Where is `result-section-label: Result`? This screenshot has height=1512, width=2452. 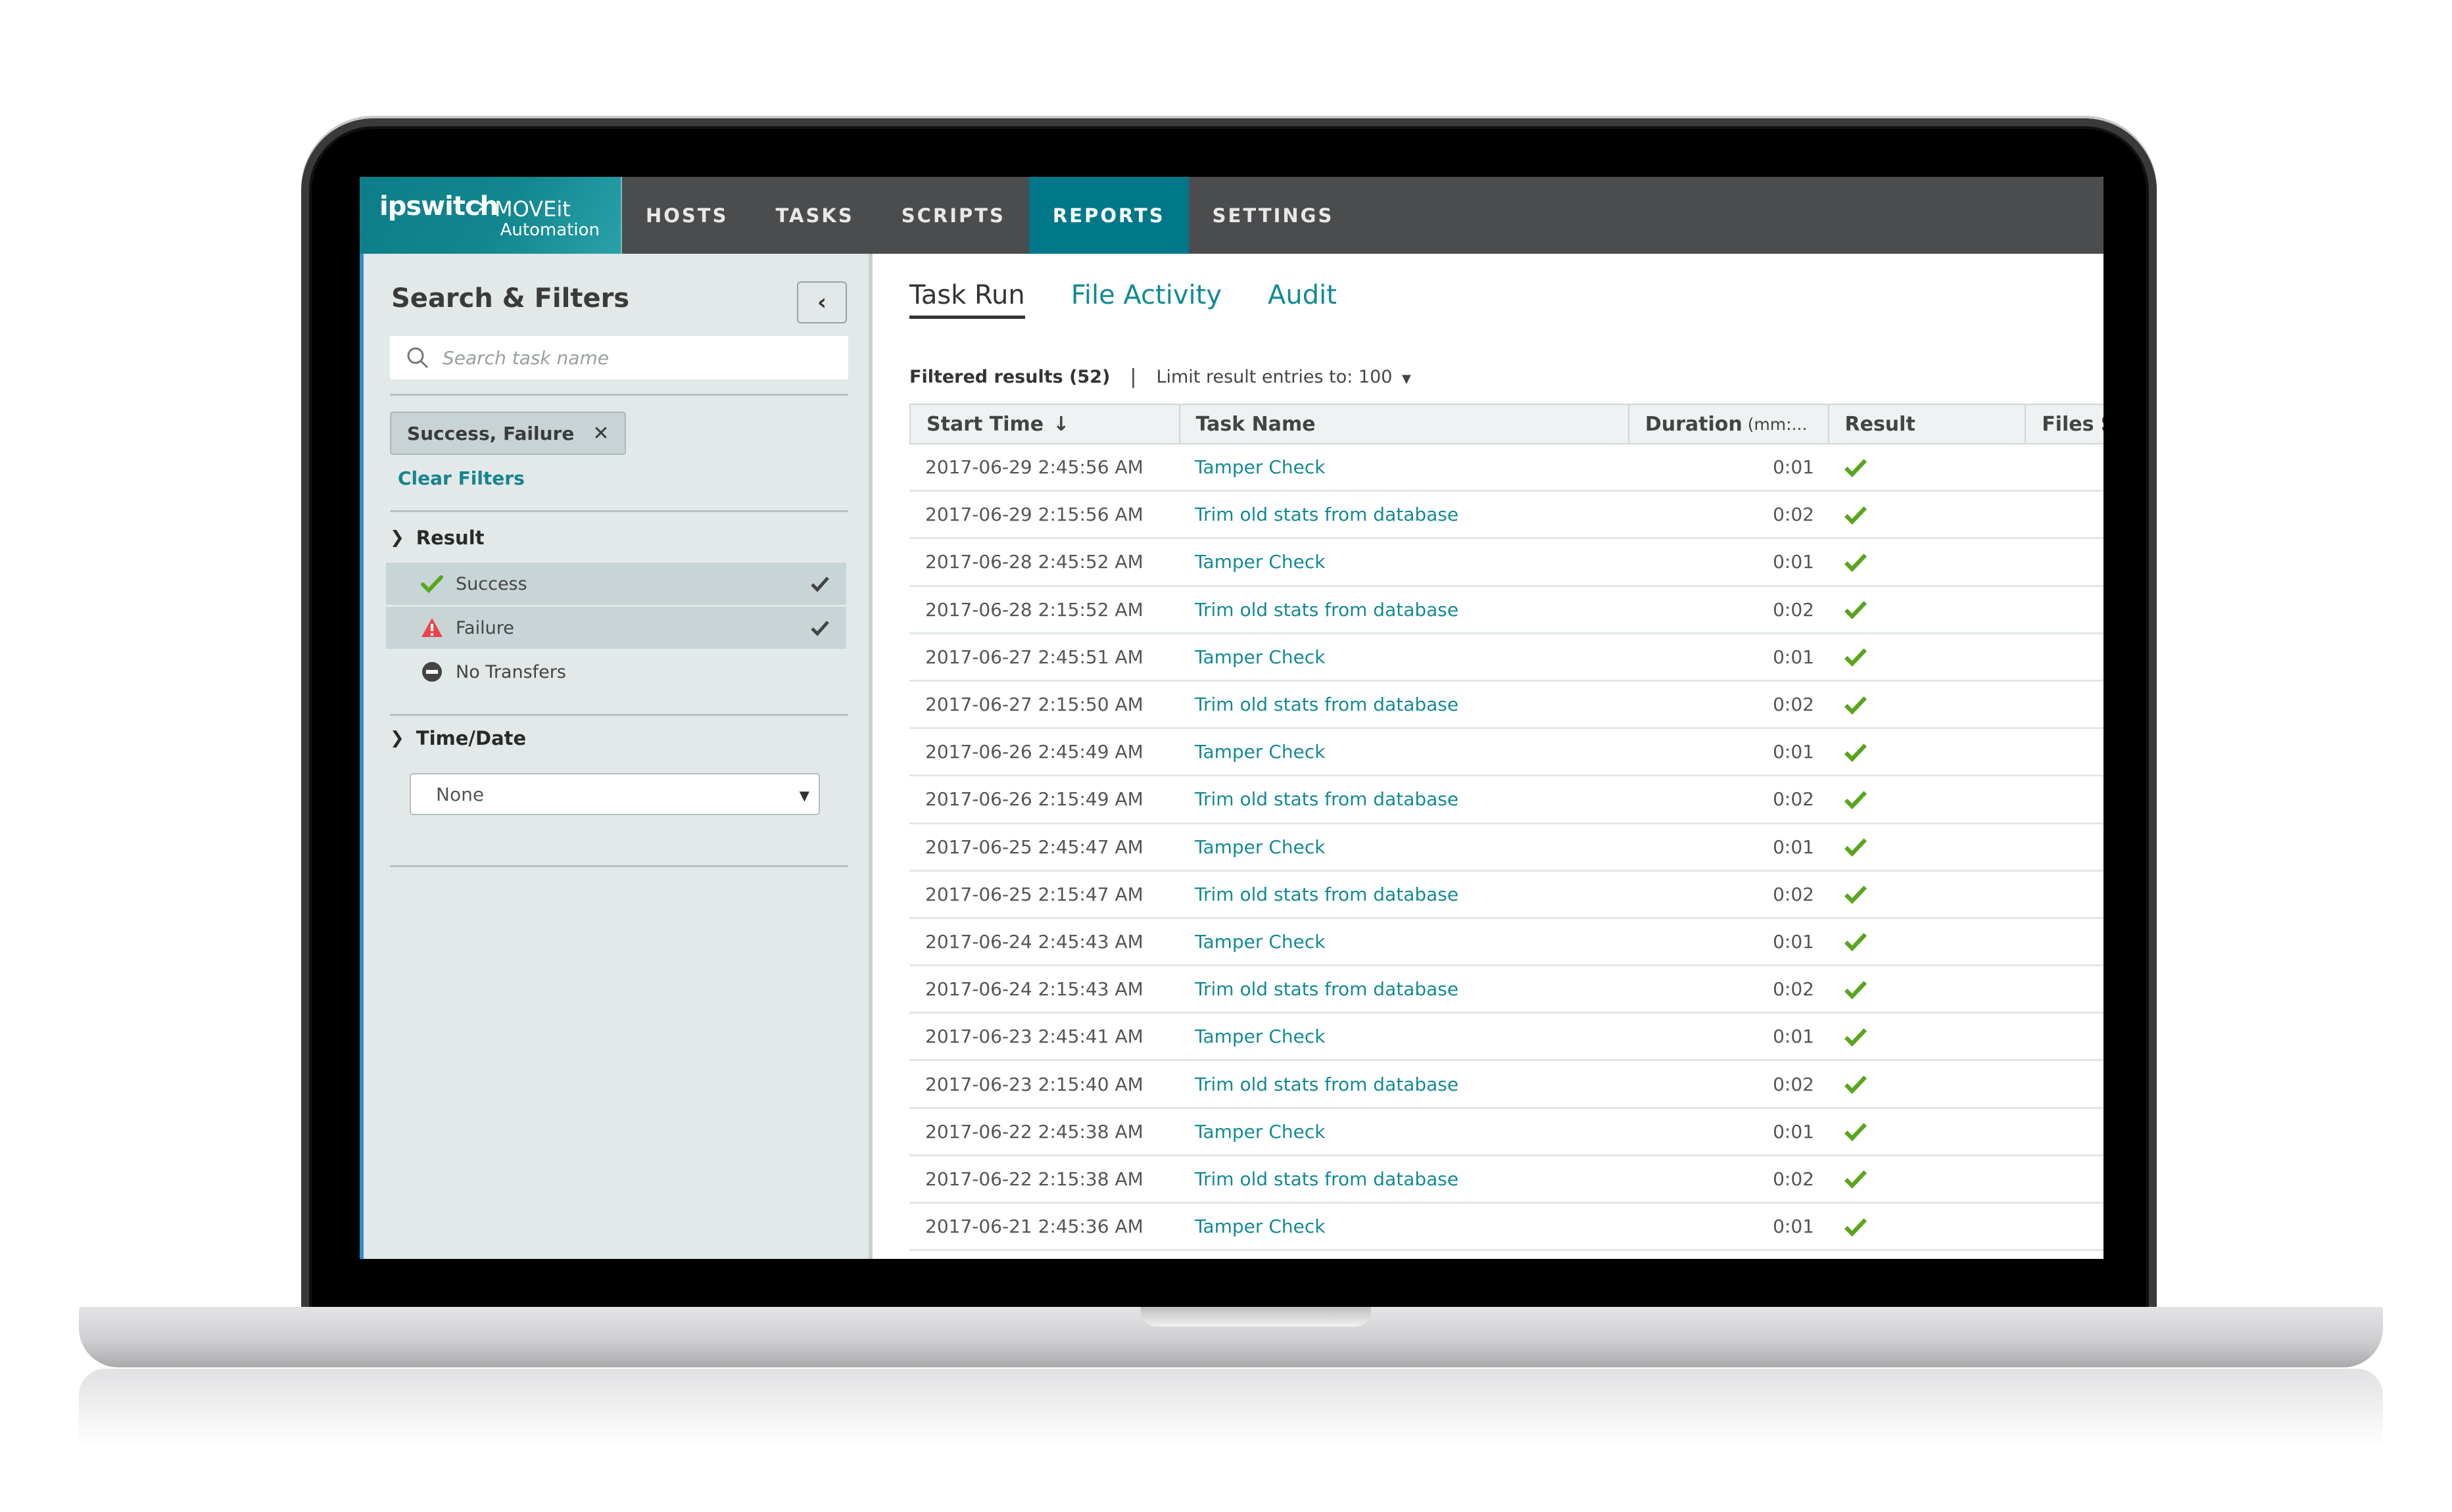 result-section-label: Result is located at coordinates (450, 538).